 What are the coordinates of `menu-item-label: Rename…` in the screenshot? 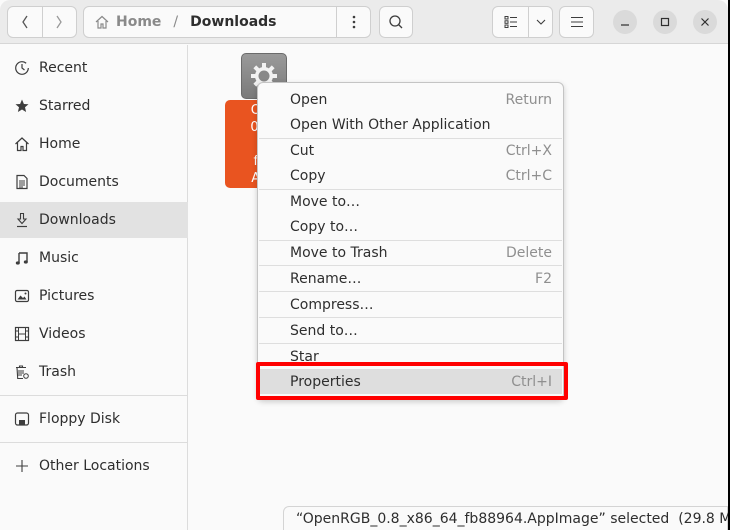 It's located at (326, 278).